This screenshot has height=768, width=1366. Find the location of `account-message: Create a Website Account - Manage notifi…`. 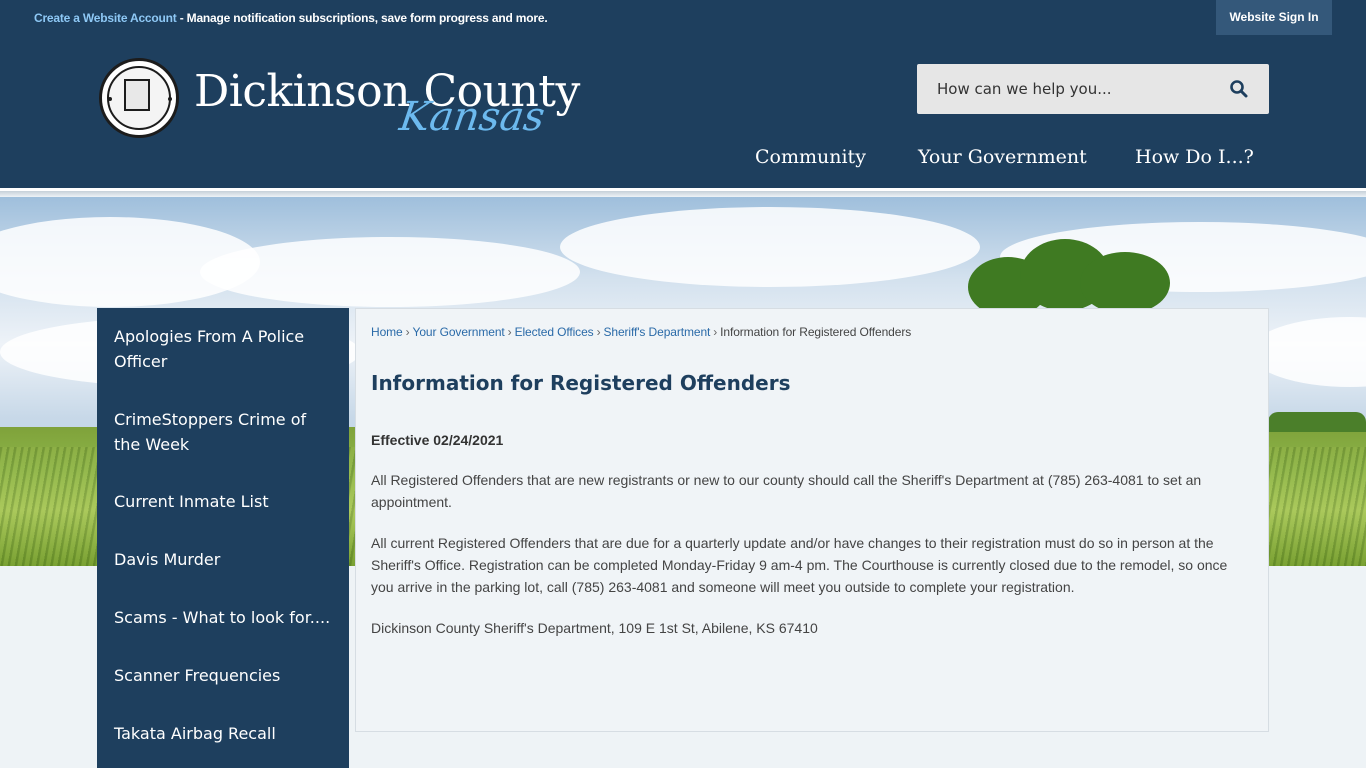

account-message: Create a Website Account - Manage notifi… is located at coordinates (291, 18).